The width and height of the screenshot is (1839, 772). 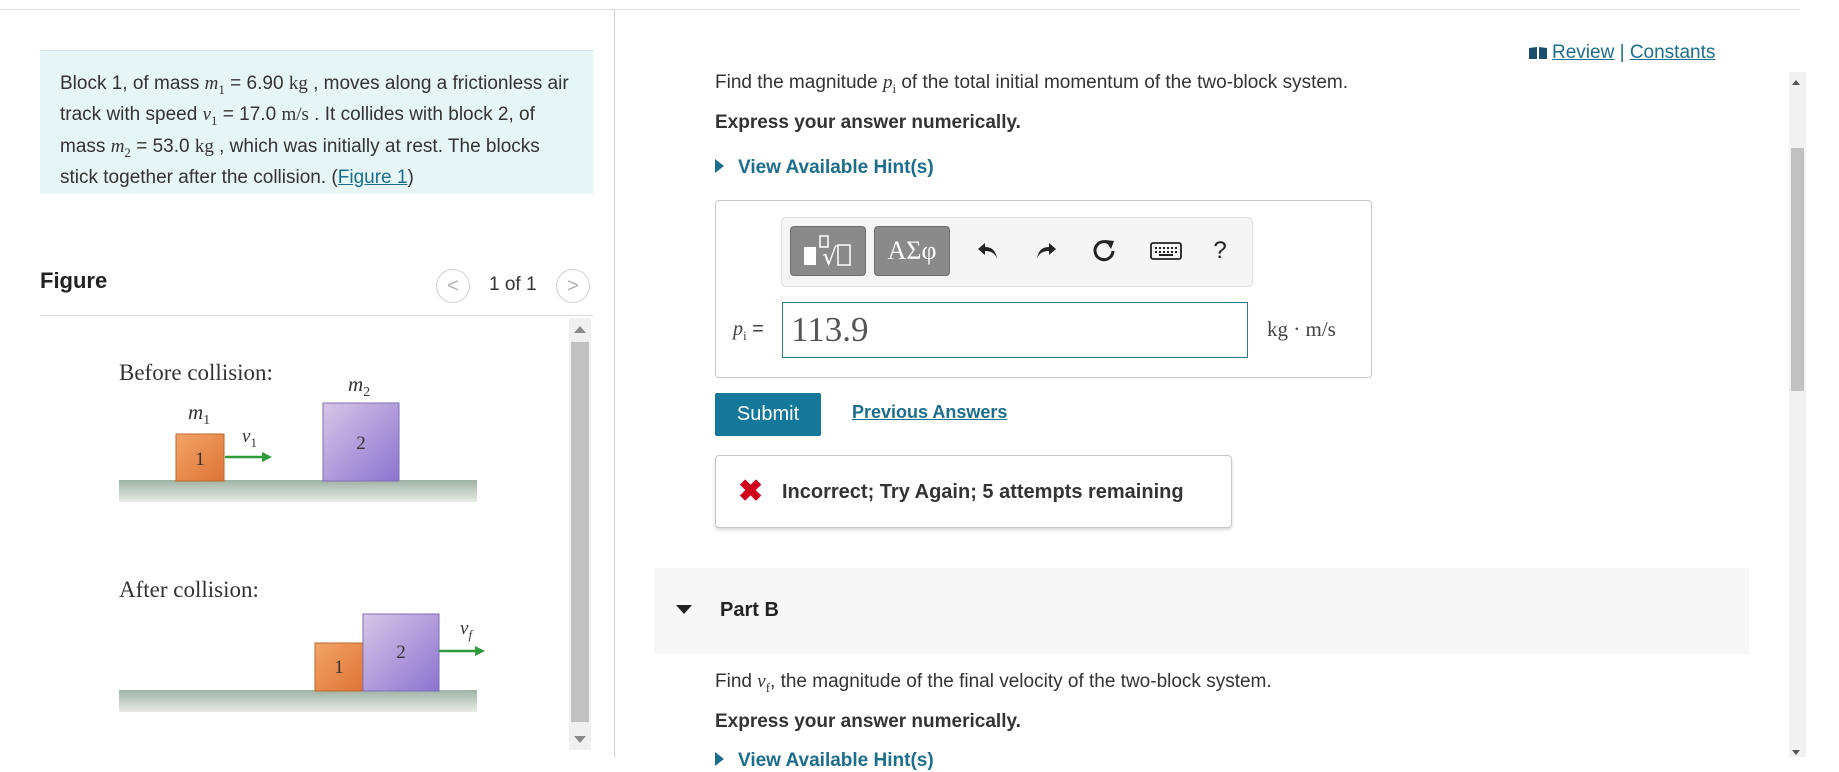 I want to click on m1-label: m1, so click(x=199, y=414).